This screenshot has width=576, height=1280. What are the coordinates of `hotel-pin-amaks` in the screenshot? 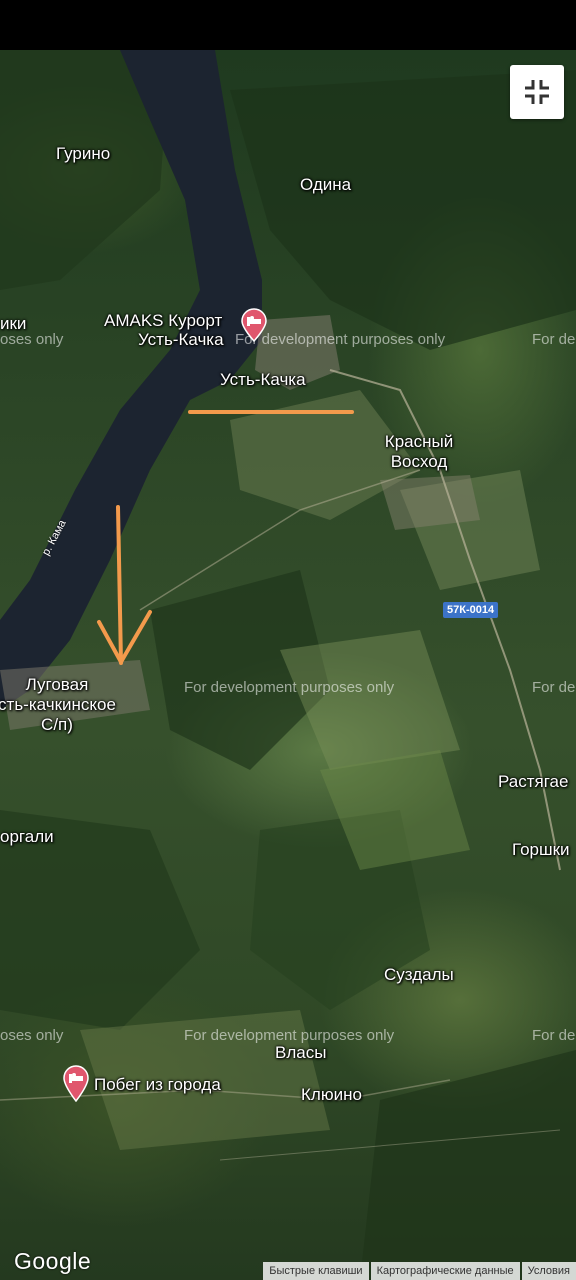 It's located at (254, 327).